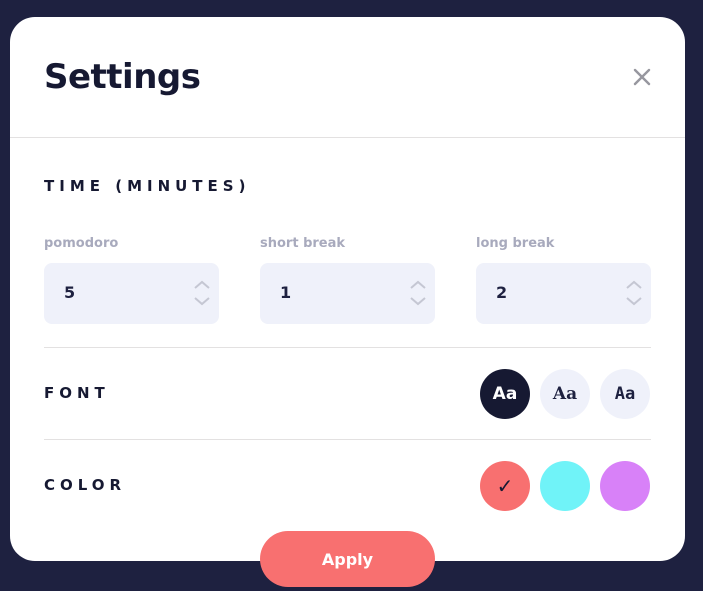 This screenshot has width=703, height=591. I want to click on short-break-input, so click(330, 292).